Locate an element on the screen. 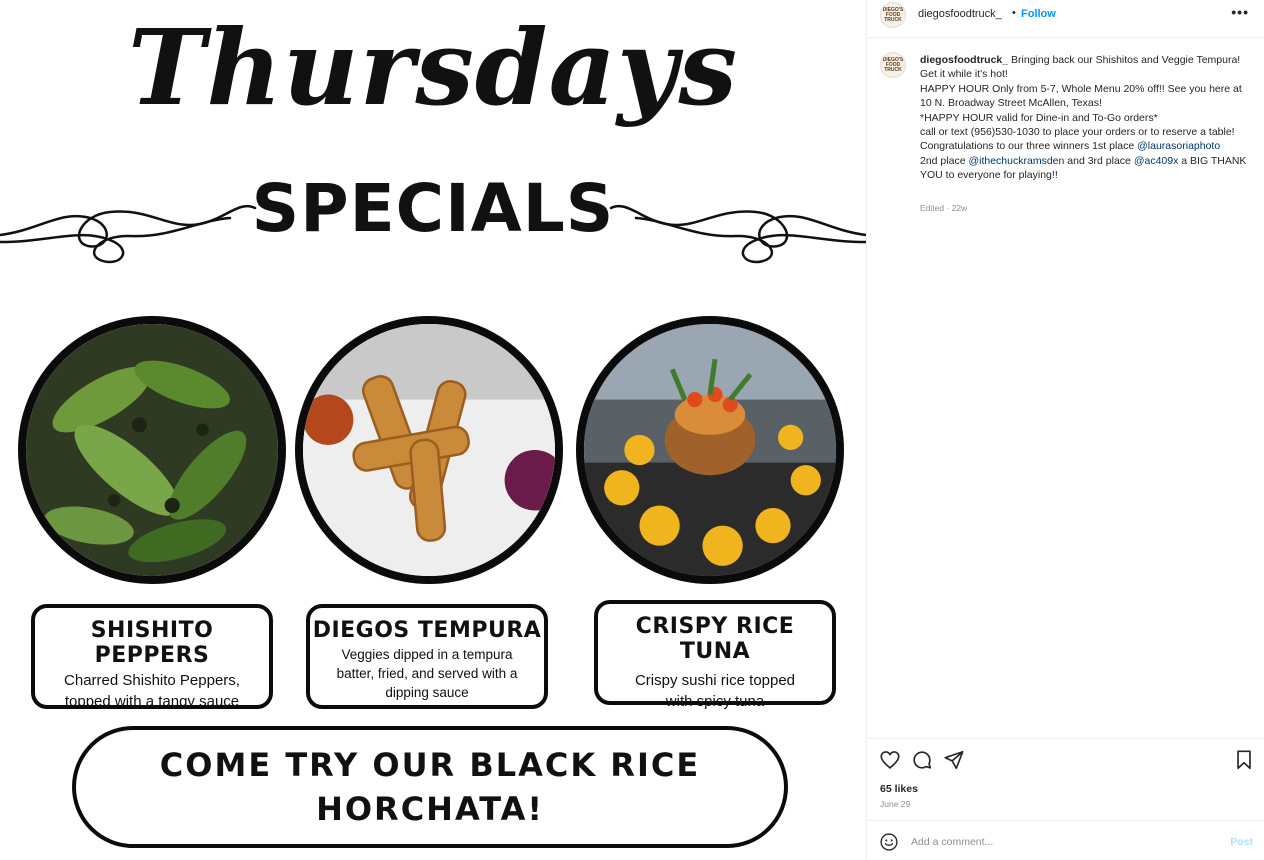 The height and width of the screenshot is (860, 1264). comment-bar: Post is located at coordinates (1065, 840).